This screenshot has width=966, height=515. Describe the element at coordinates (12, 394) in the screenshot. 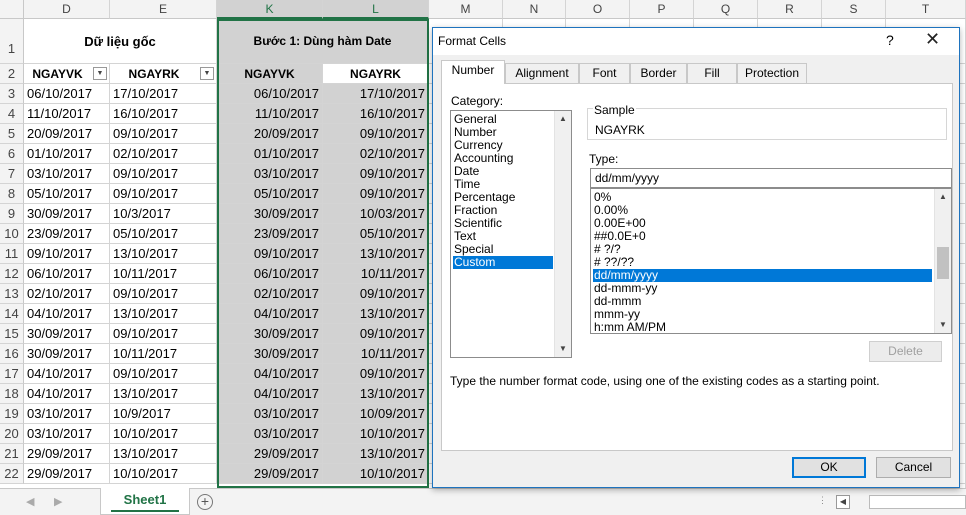

I see `row-header: 18` at that location.